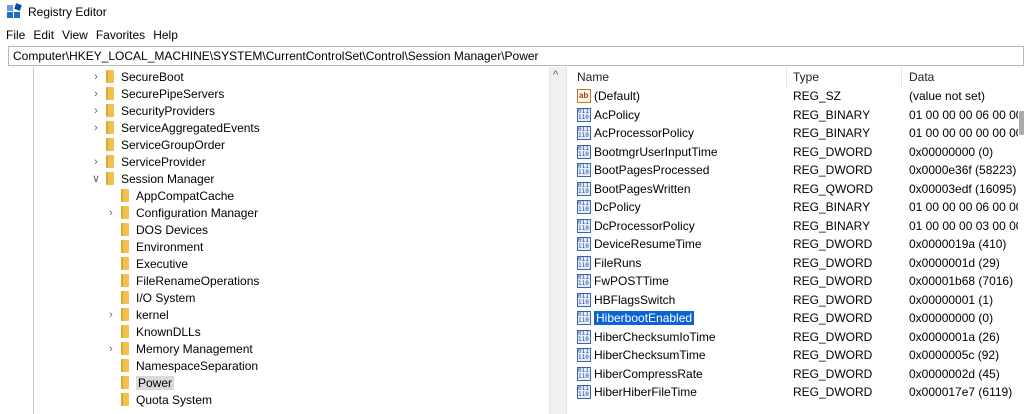 This screenshot has width=1024, height=414. I want to click on value-data: 0x00003edf (16095), so click(963, 188).